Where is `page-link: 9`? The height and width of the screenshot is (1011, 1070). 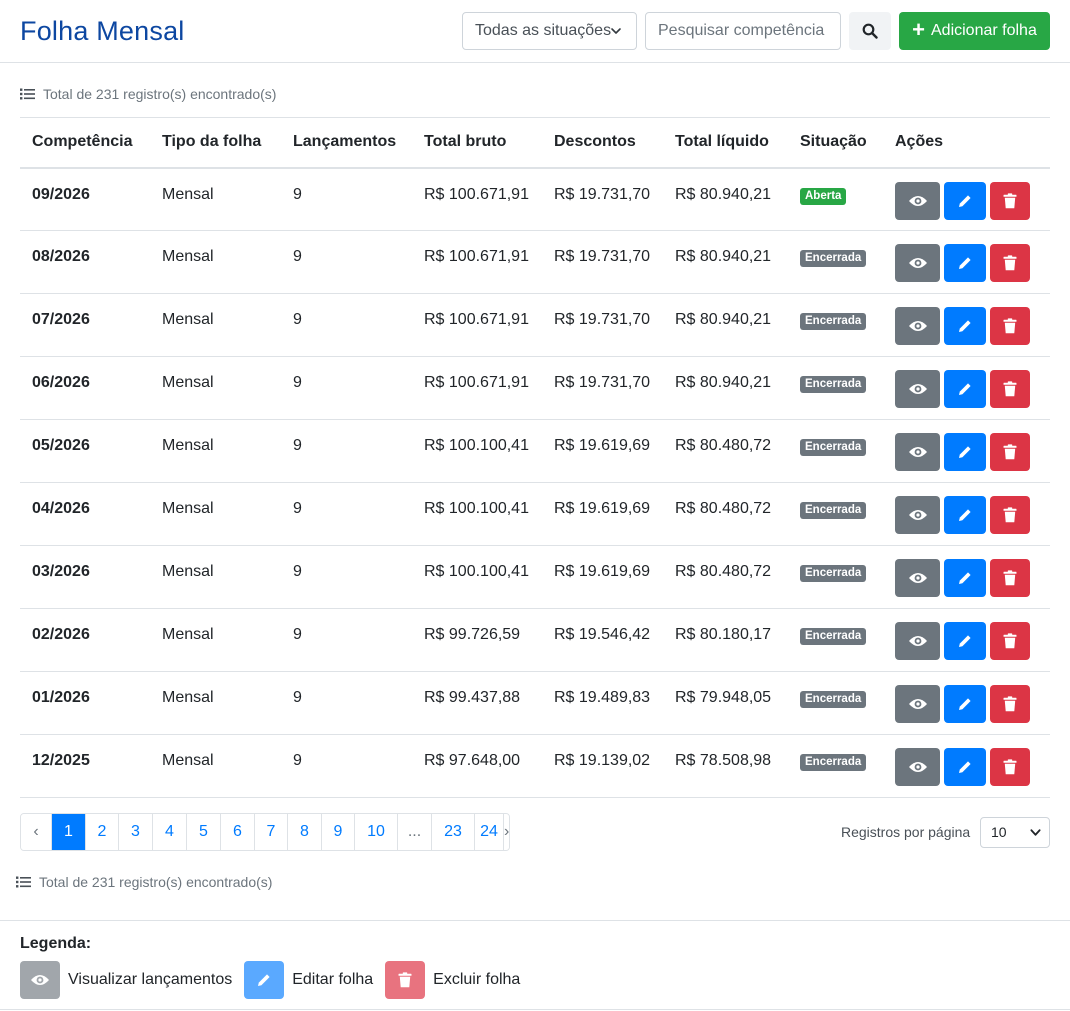 page-link: 9 is located at coordinates (337, 832).